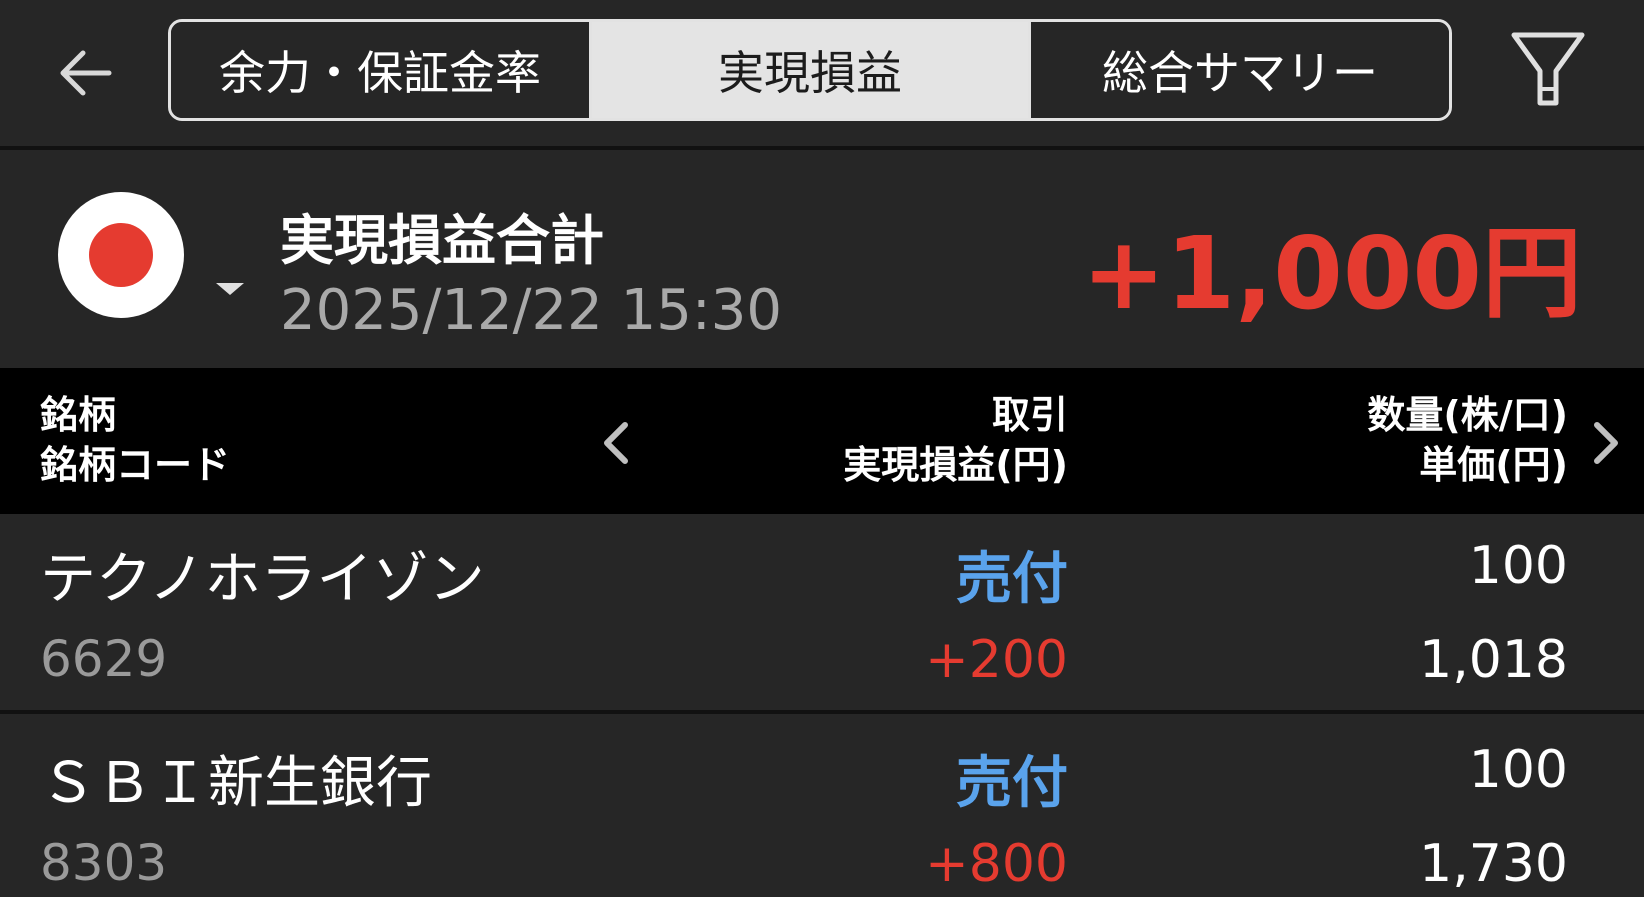 The image size is (1644, 897). Describe the element at coordinates (1493, 864) in the screenshot. I see `unit-price: 1,730` at that location.